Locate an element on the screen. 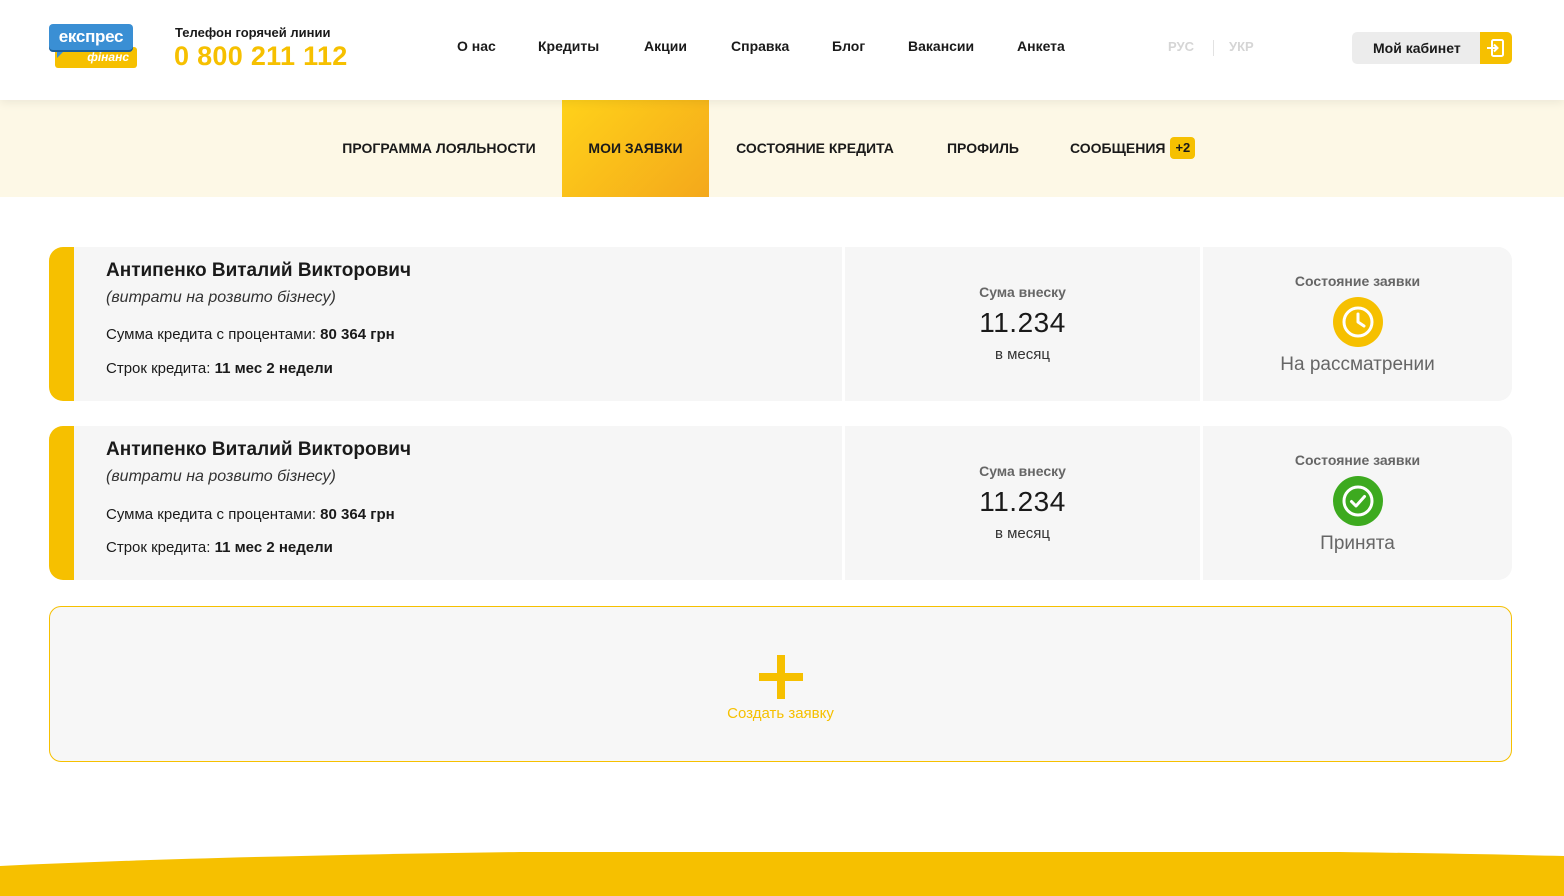 Image resolution: width=1564 pixels, height=896 pixels. logo-bottom-text: фінанс is located at coordinates (96, 57).